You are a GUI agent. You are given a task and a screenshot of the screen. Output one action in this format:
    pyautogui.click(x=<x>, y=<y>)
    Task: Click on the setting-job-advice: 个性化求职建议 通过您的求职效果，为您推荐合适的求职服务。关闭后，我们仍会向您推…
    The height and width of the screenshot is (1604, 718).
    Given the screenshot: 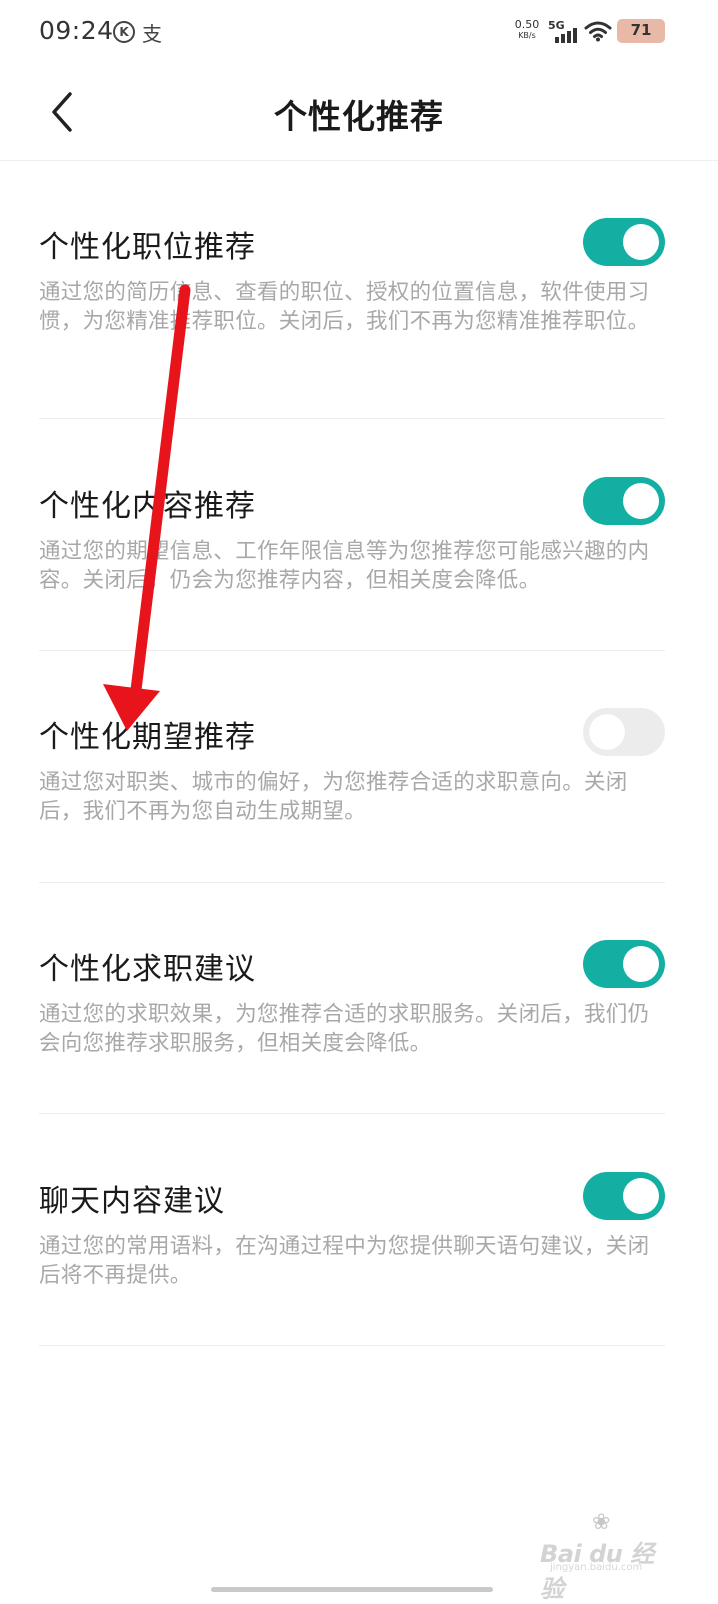 What is the action you would take?
    pyautogui.click(x=352, y=1029)
    